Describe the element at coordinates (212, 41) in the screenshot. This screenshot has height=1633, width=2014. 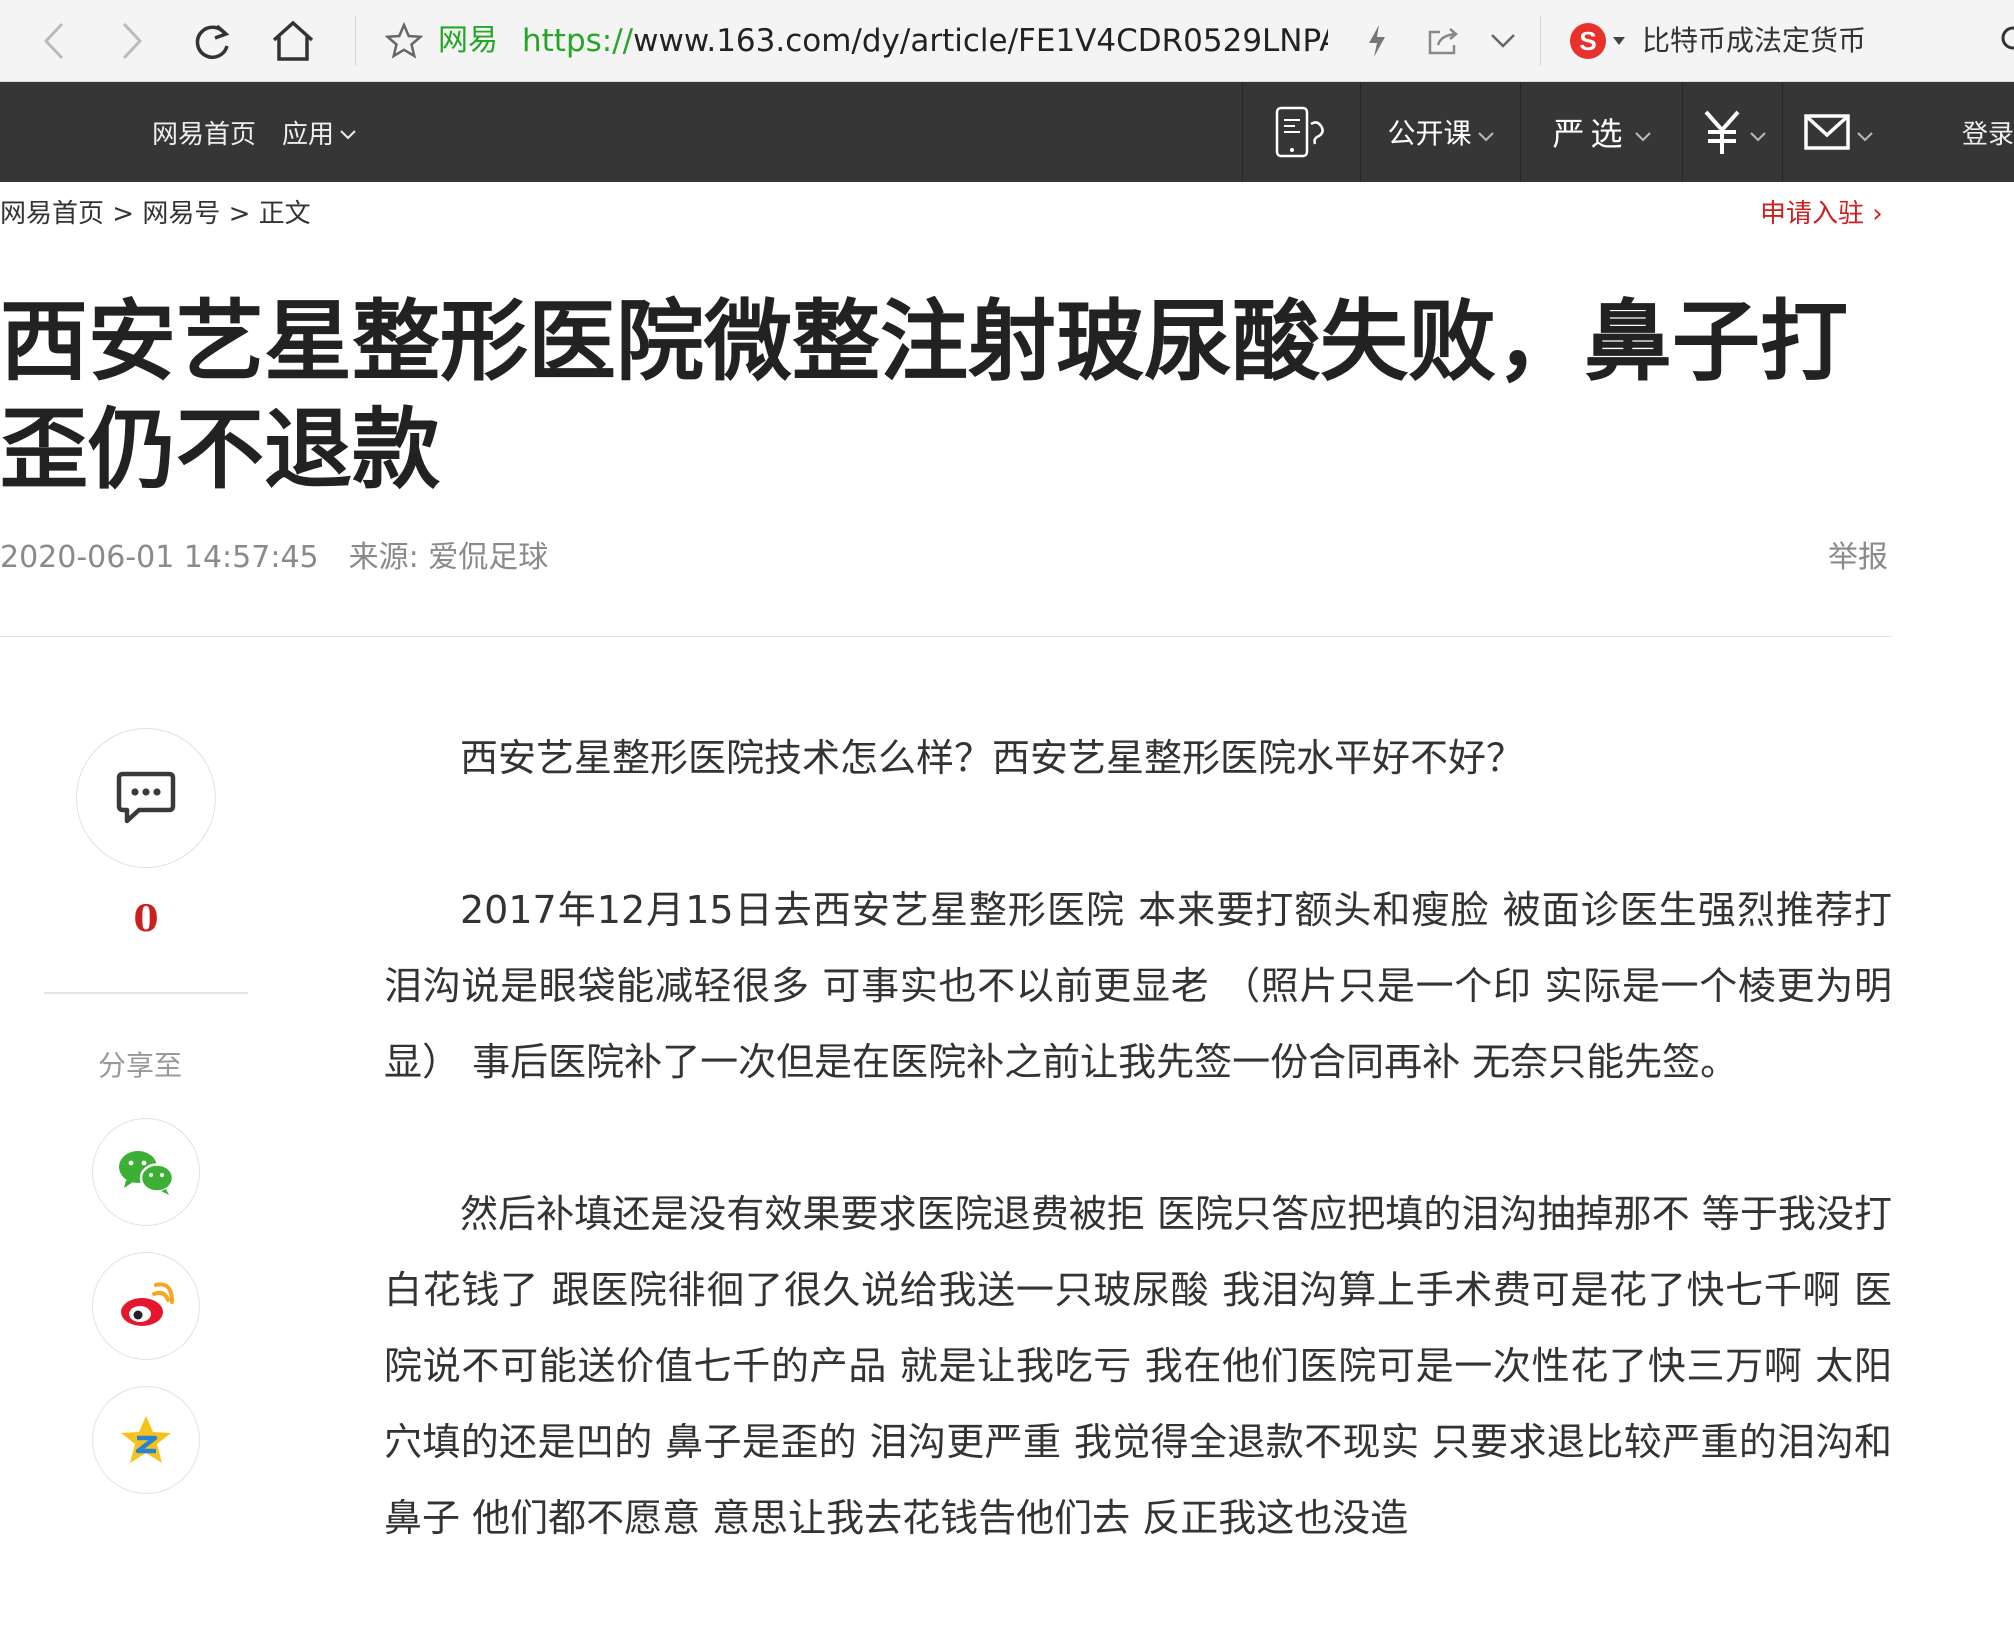
I see `refresh-icon` at that location.